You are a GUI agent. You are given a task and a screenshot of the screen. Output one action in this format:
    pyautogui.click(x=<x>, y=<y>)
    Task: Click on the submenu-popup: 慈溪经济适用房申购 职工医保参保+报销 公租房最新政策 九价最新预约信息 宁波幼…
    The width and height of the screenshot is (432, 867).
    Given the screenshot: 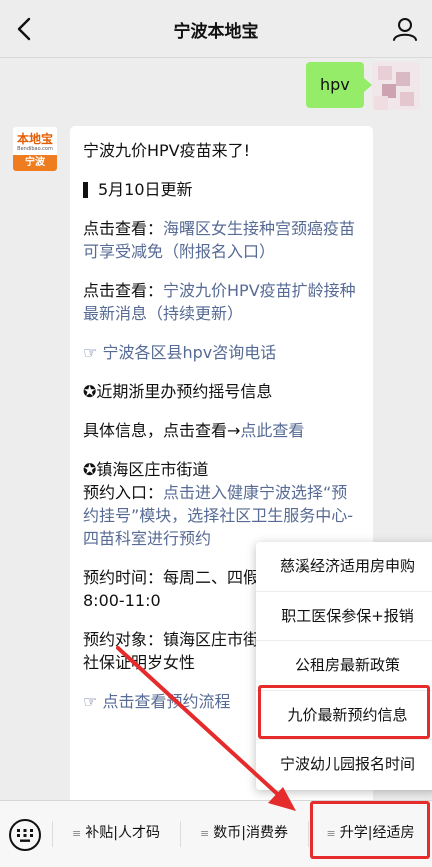 What is the action you would take?
    pyautogui.click(x=344, y=666)
    